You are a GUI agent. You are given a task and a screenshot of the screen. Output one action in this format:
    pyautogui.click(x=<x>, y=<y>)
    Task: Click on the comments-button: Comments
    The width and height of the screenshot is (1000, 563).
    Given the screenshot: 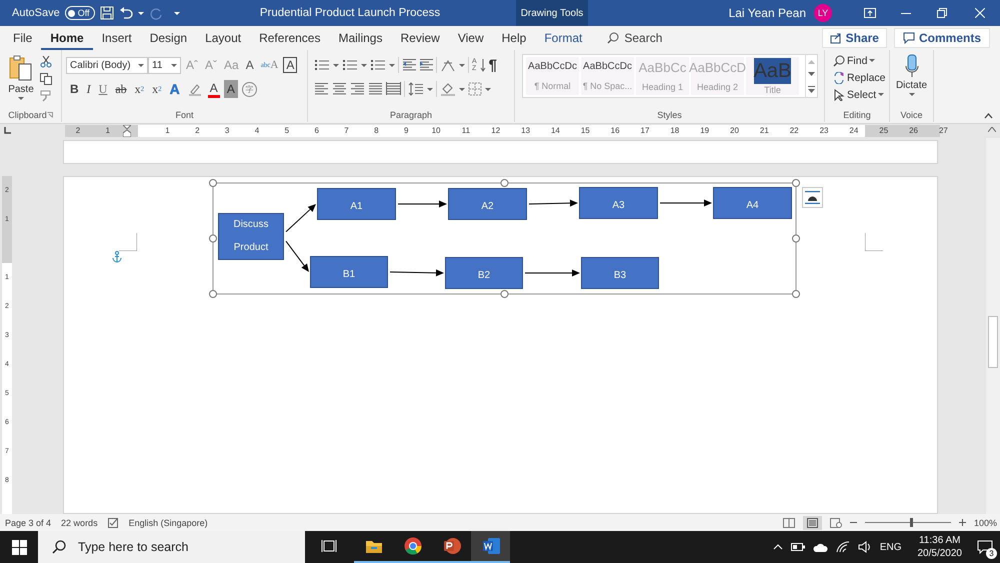 What is the action you would take?
    pyautogui.click(x=942, y=38)
    